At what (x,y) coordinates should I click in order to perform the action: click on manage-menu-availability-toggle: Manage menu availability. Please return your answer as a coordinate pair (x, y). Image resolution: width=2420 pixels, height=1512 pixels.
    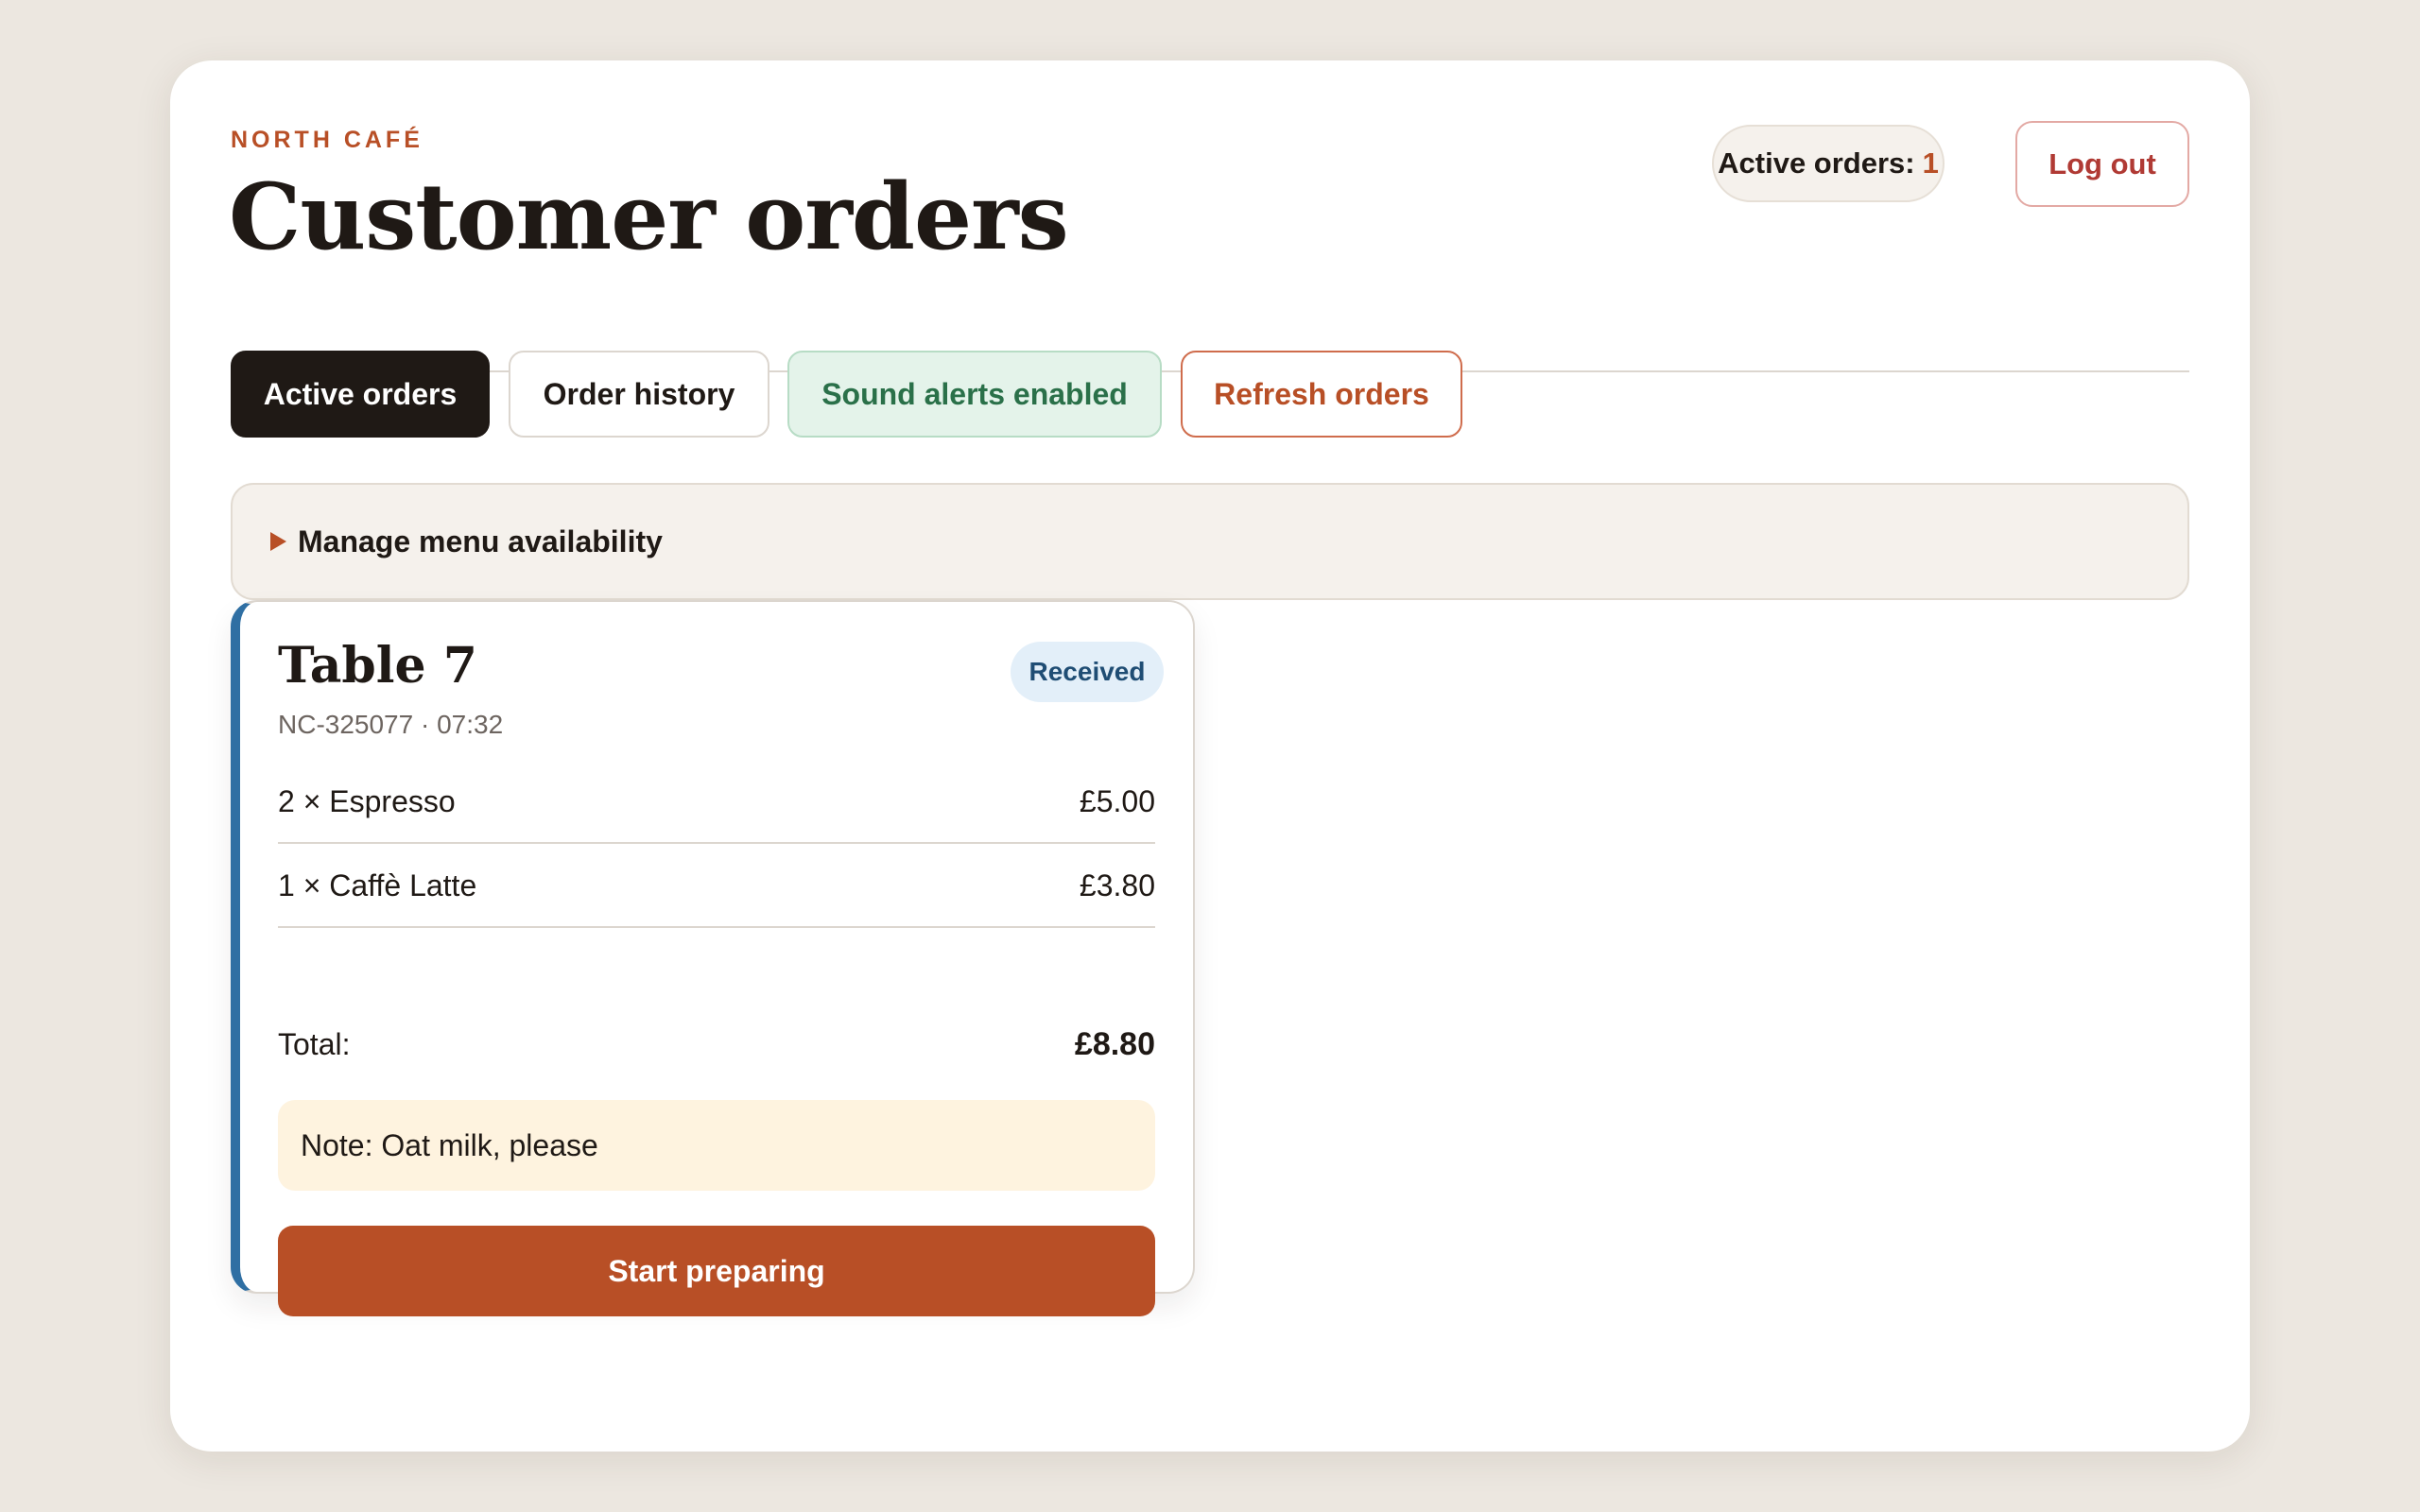
    Looking at the image, I should click on (1210, 541).